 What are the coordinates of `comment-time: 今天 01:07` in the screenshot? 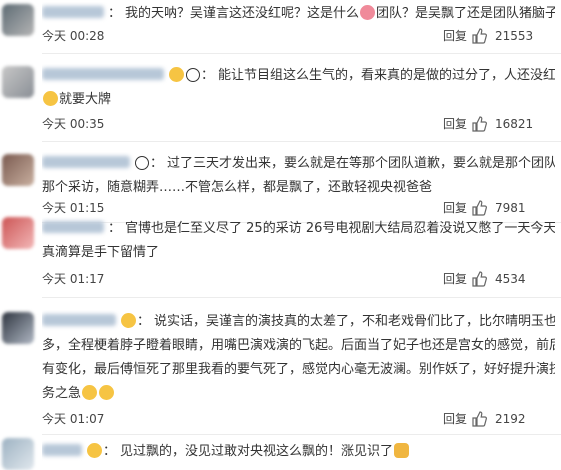 It's located at (73, 419).